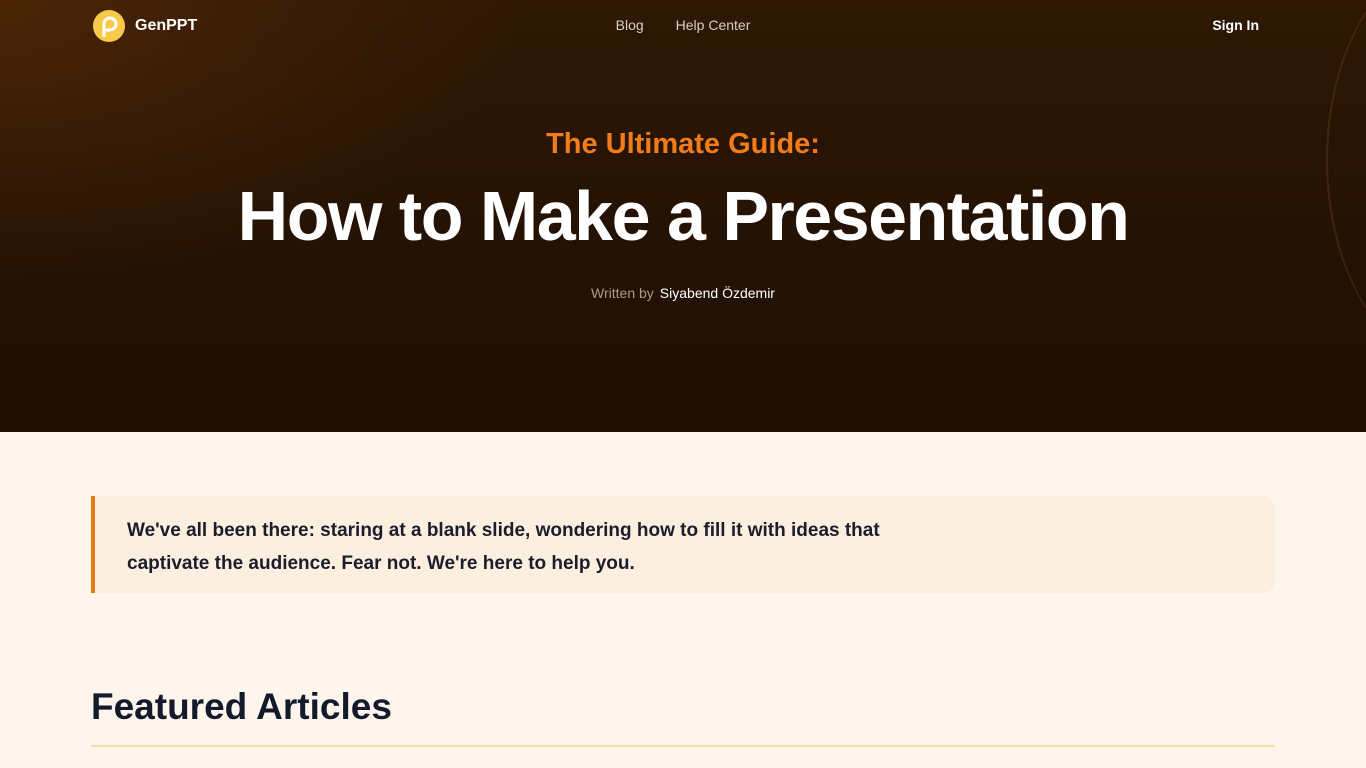 This screenshot has width=1366, height=768. What do you see at coordinates (241, 706) in the screenshot?
I see `featured-articles-title: Featured Articles` at bounding box center [241, 706].